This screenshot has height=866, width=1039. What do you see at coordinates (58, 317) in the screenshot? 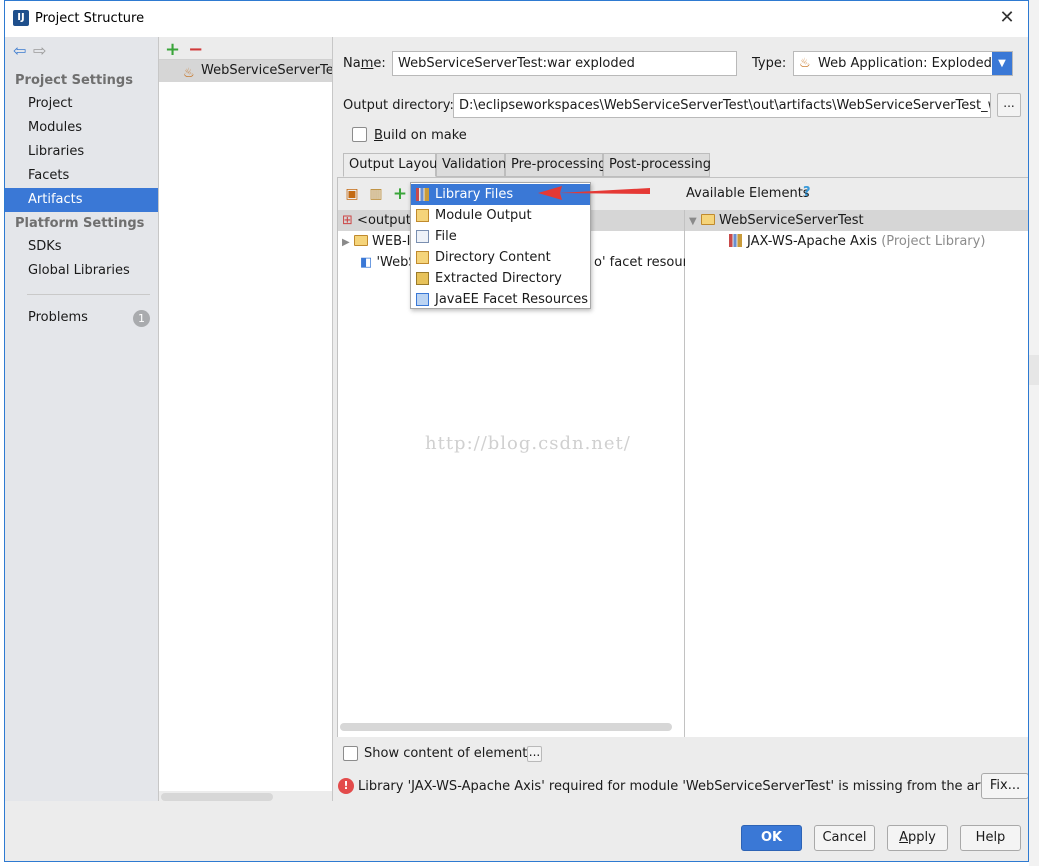
I see `problems-label: Problems` at bounding box center [58, 317].